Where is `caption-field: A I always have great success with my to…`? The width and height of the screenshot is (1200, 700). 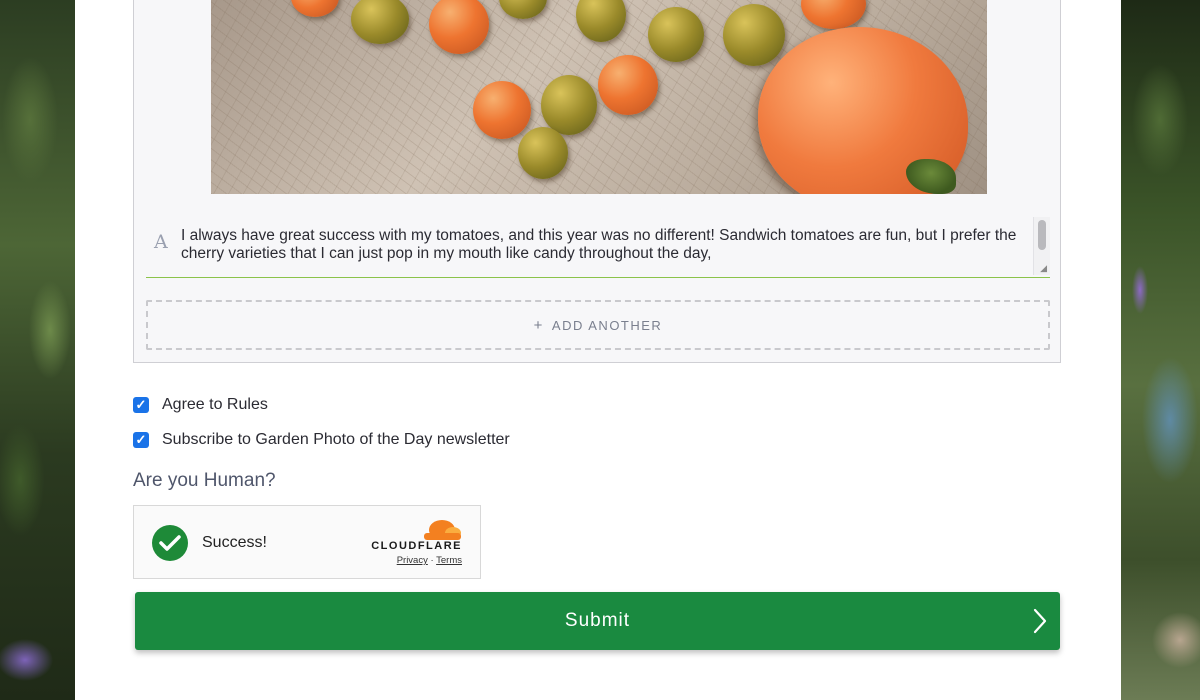 caption-field: A I always have great success with my to… is located at coordinates (598, 247).